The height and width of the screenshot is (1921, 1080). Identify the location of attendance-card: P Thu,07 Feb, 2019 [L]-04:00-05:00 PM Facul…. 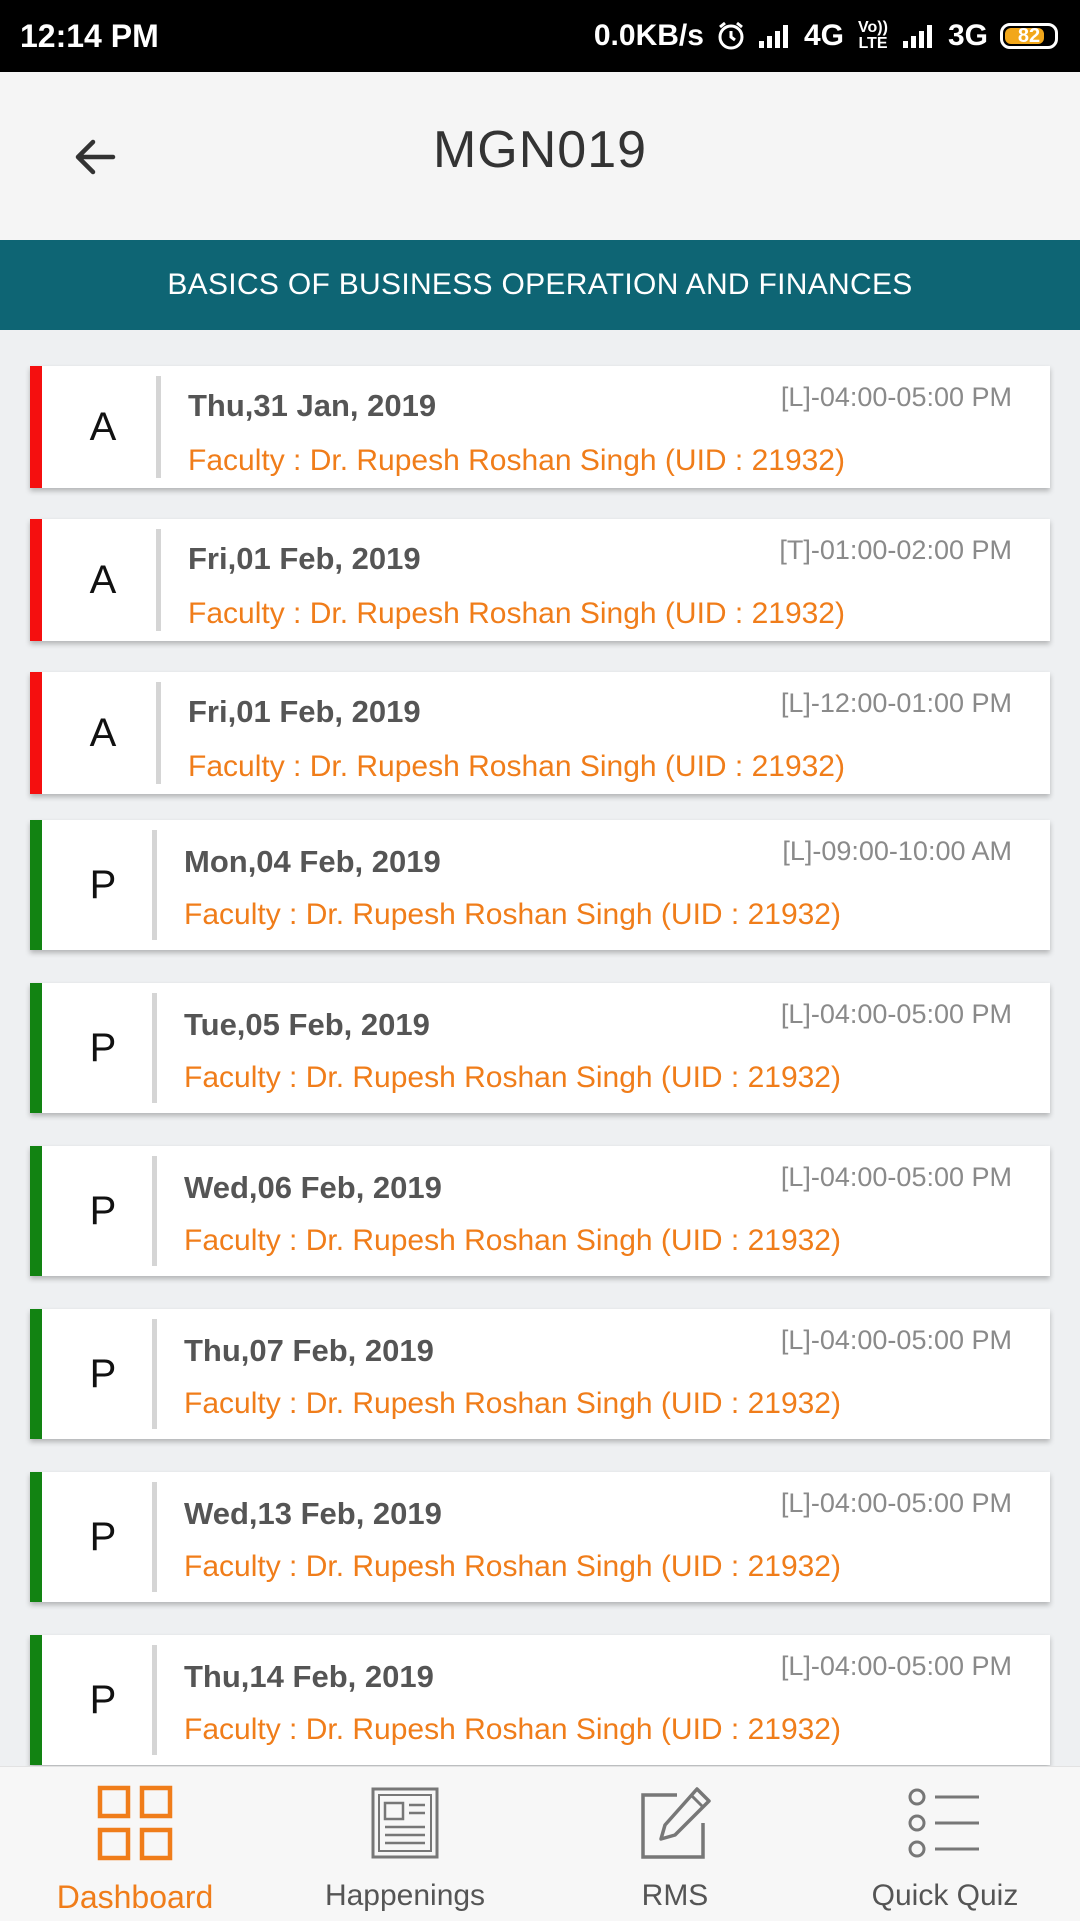
(540, 1374).